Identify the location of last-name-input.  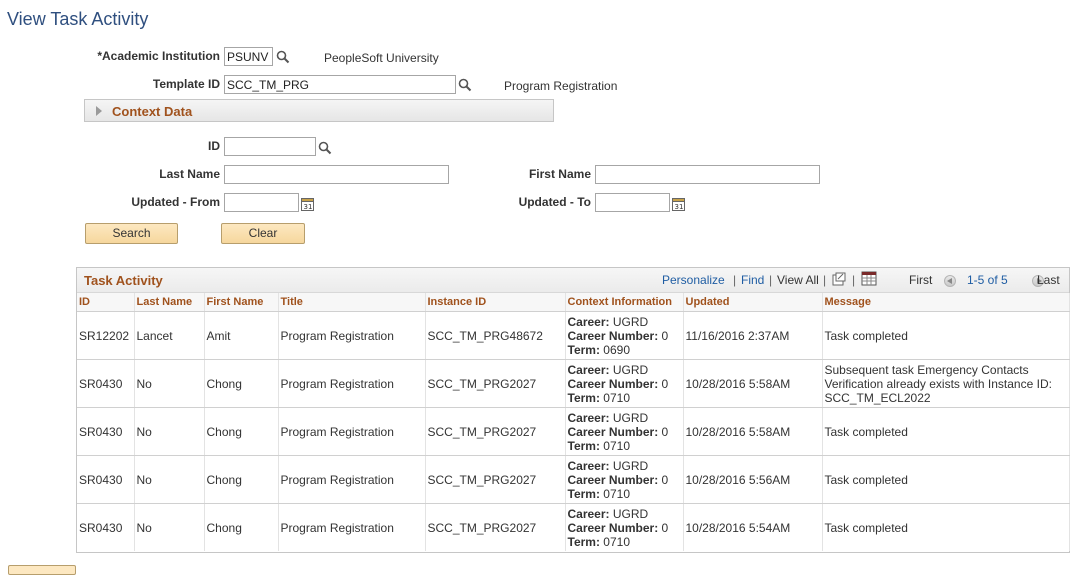
(336, 174).